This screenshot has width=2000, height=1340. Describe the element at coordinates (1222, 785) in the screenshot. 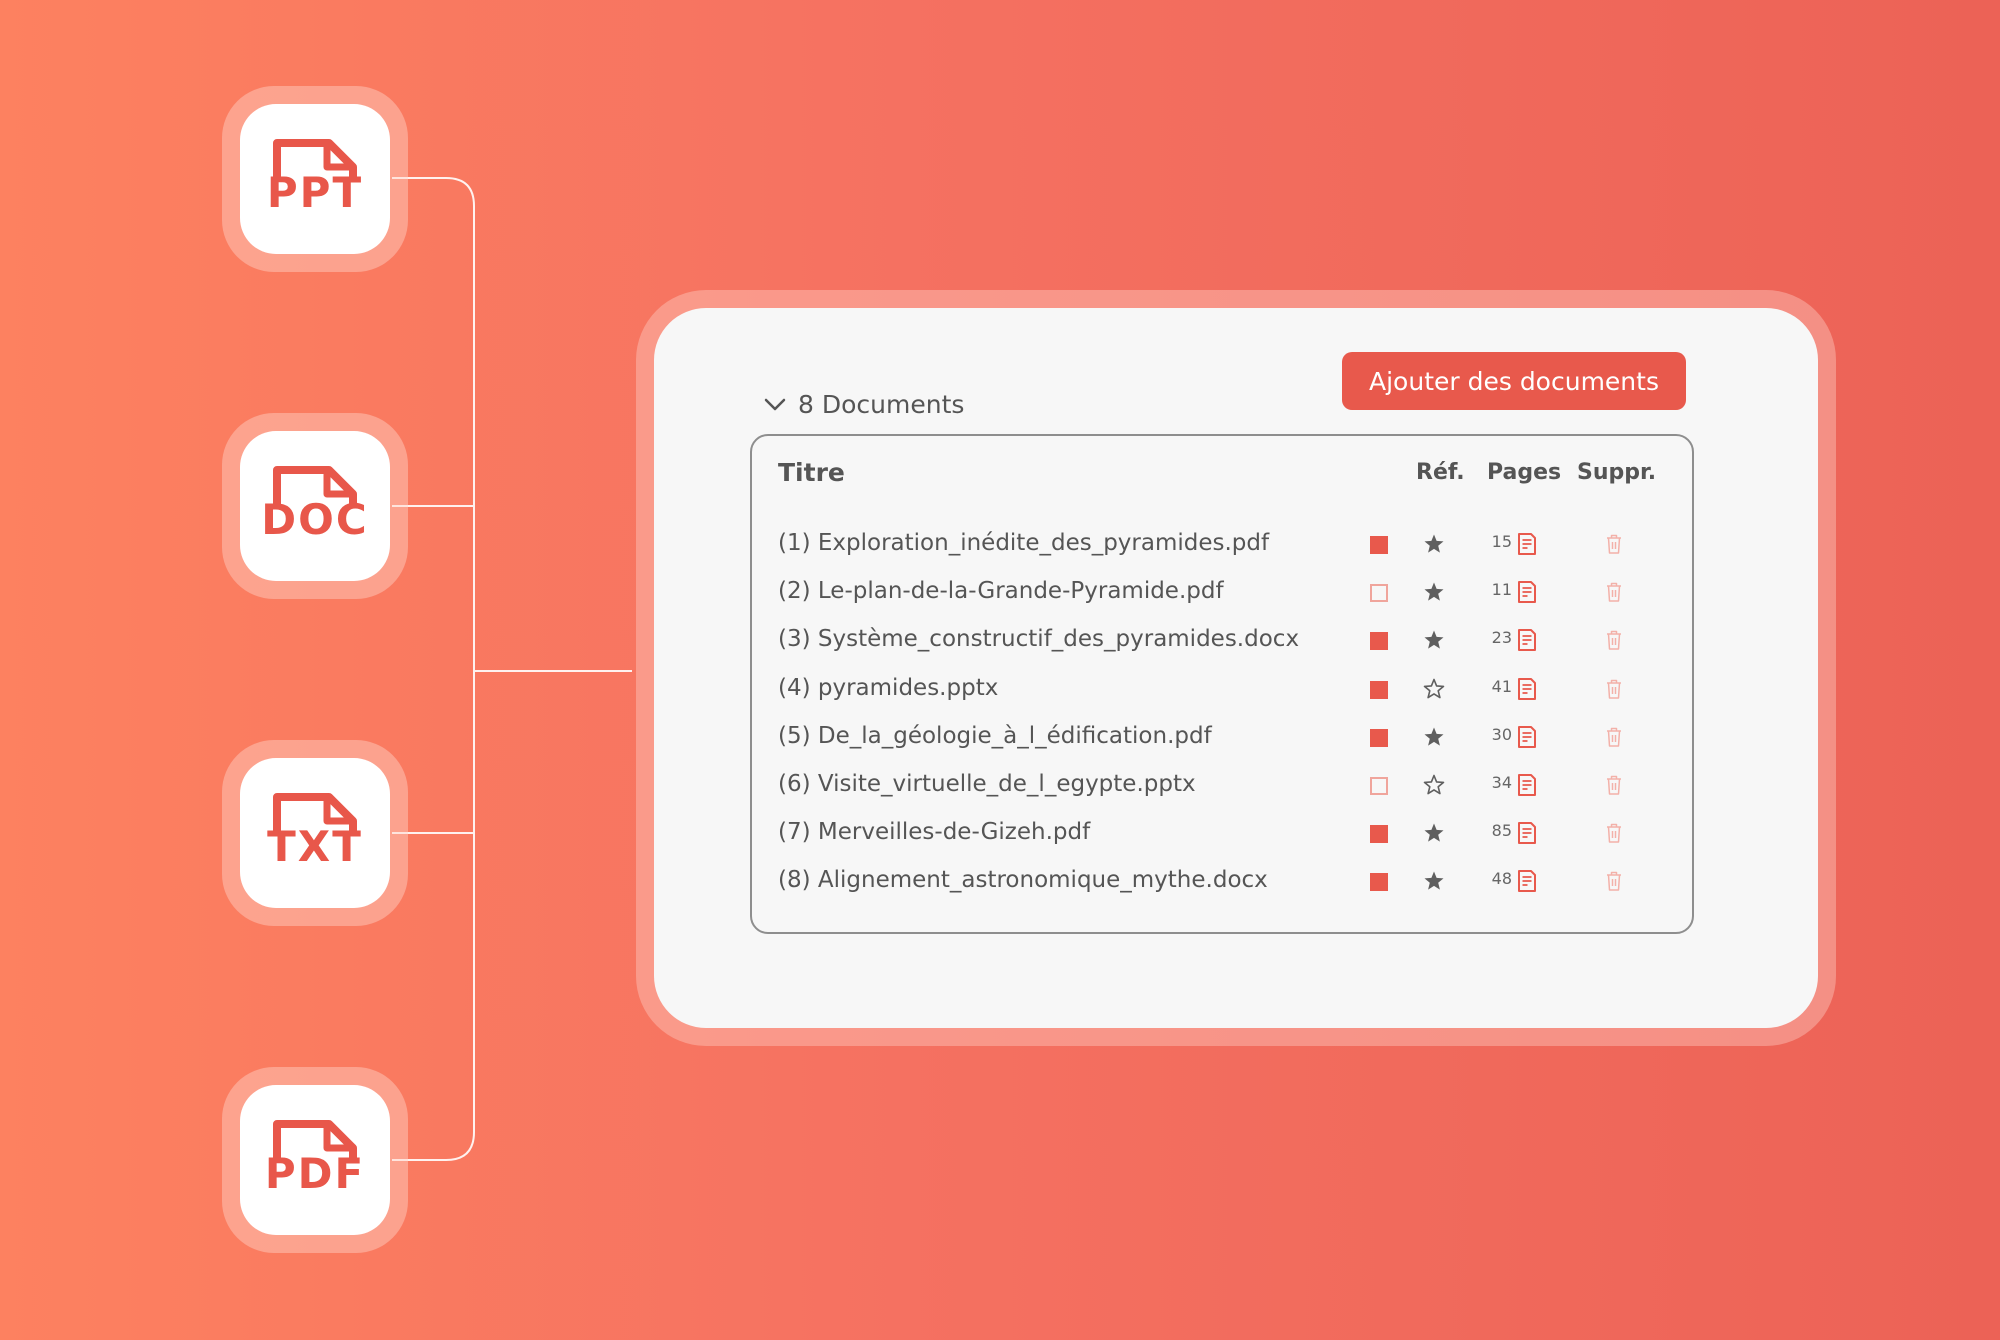

I see `table-row: (6) Visite_virtuelle_de_l_egypte.pptx 34` at that location.